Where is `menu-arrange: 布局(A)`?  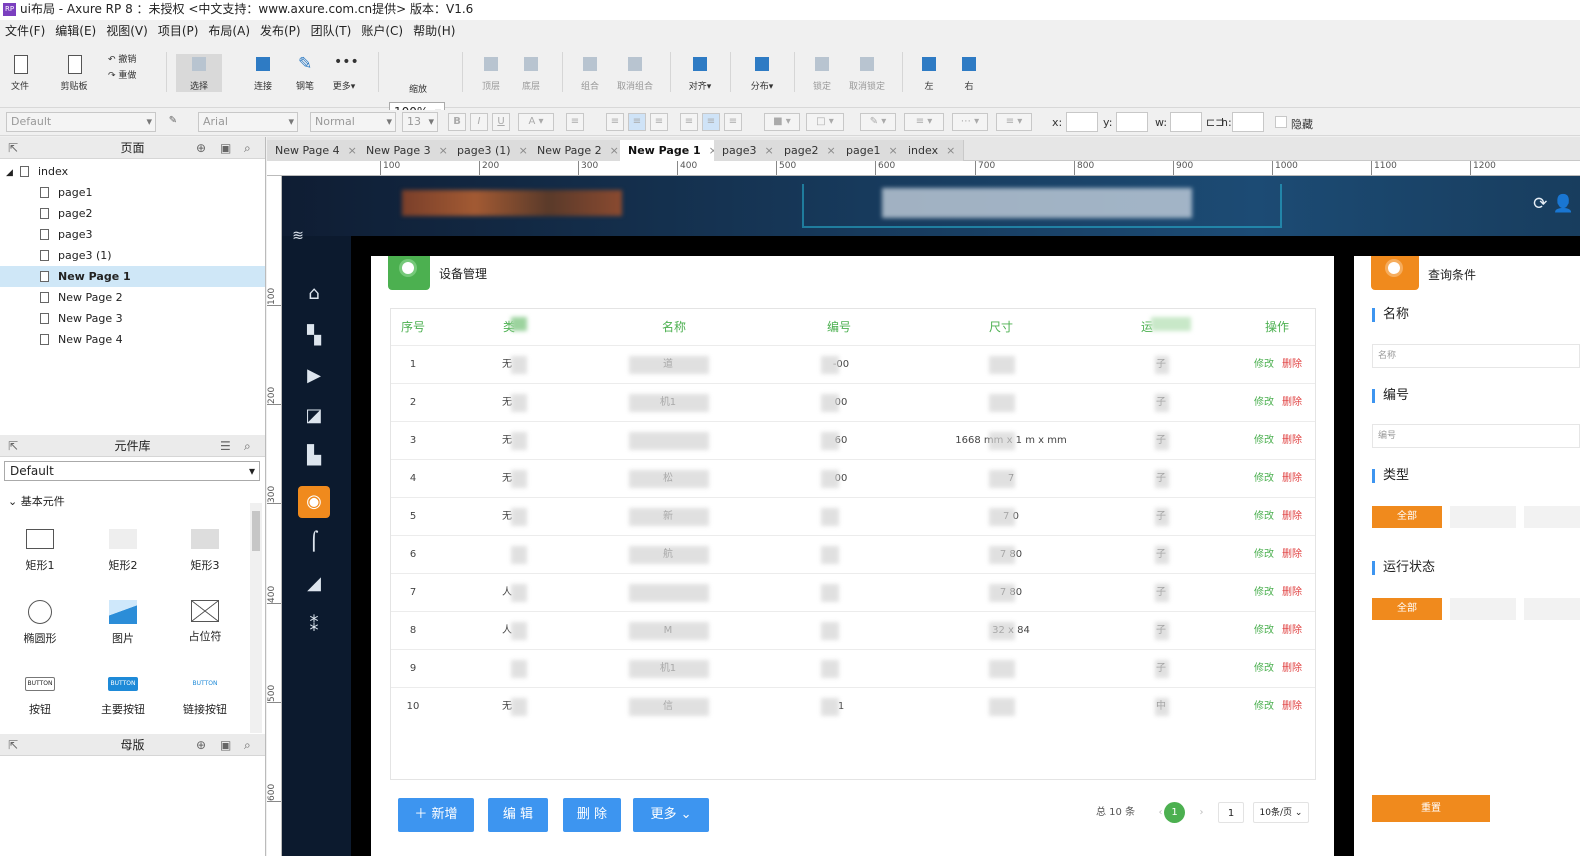
menu-arrange: 布局(A) is located at coordinates (229, 31).